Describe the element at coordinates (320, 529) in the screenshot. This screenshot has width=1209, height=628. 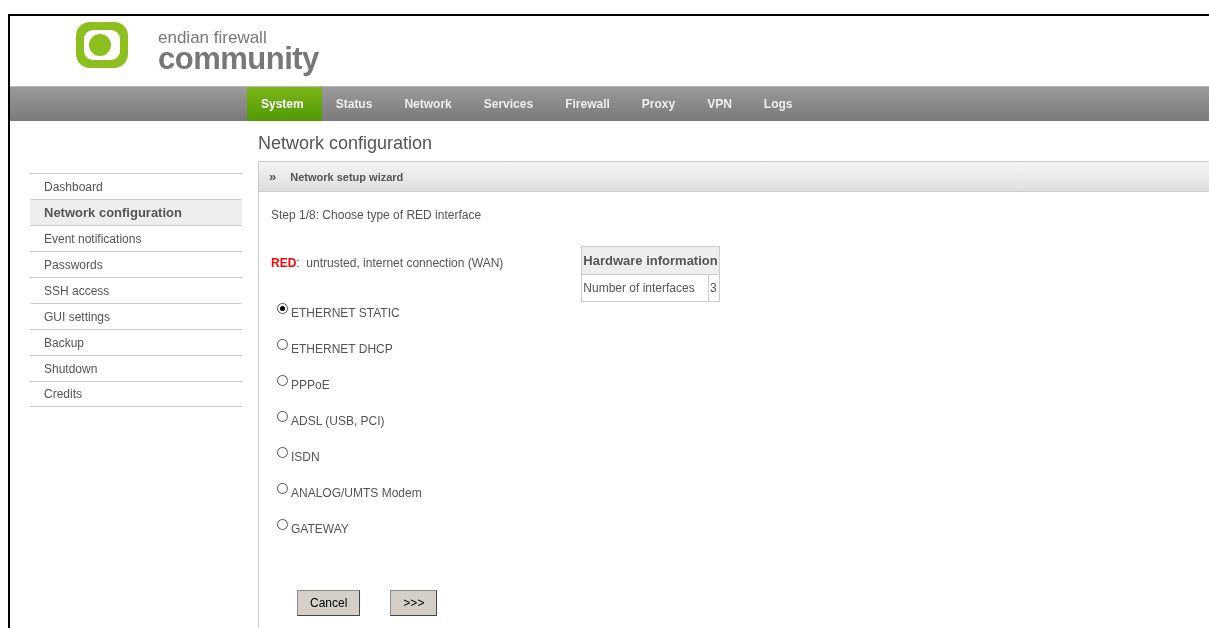
I see `radio-label: GATEWAY` at that location.